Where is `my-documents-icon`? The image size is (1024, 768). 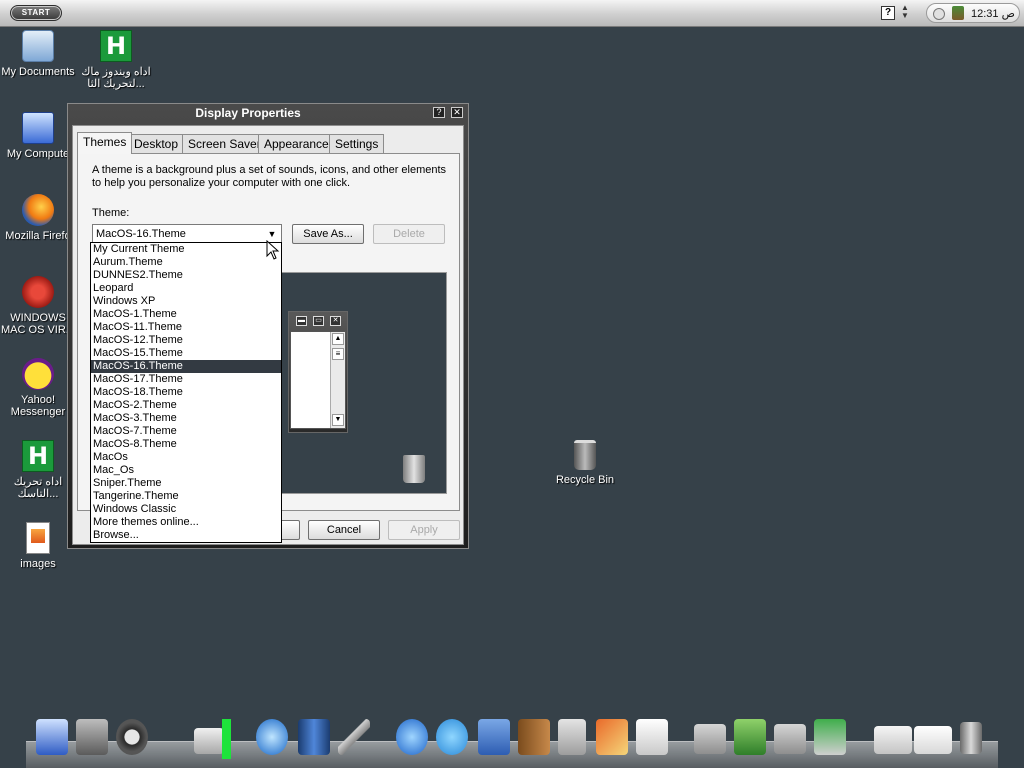 my-documents-icon is located at coordinates (38, 46).